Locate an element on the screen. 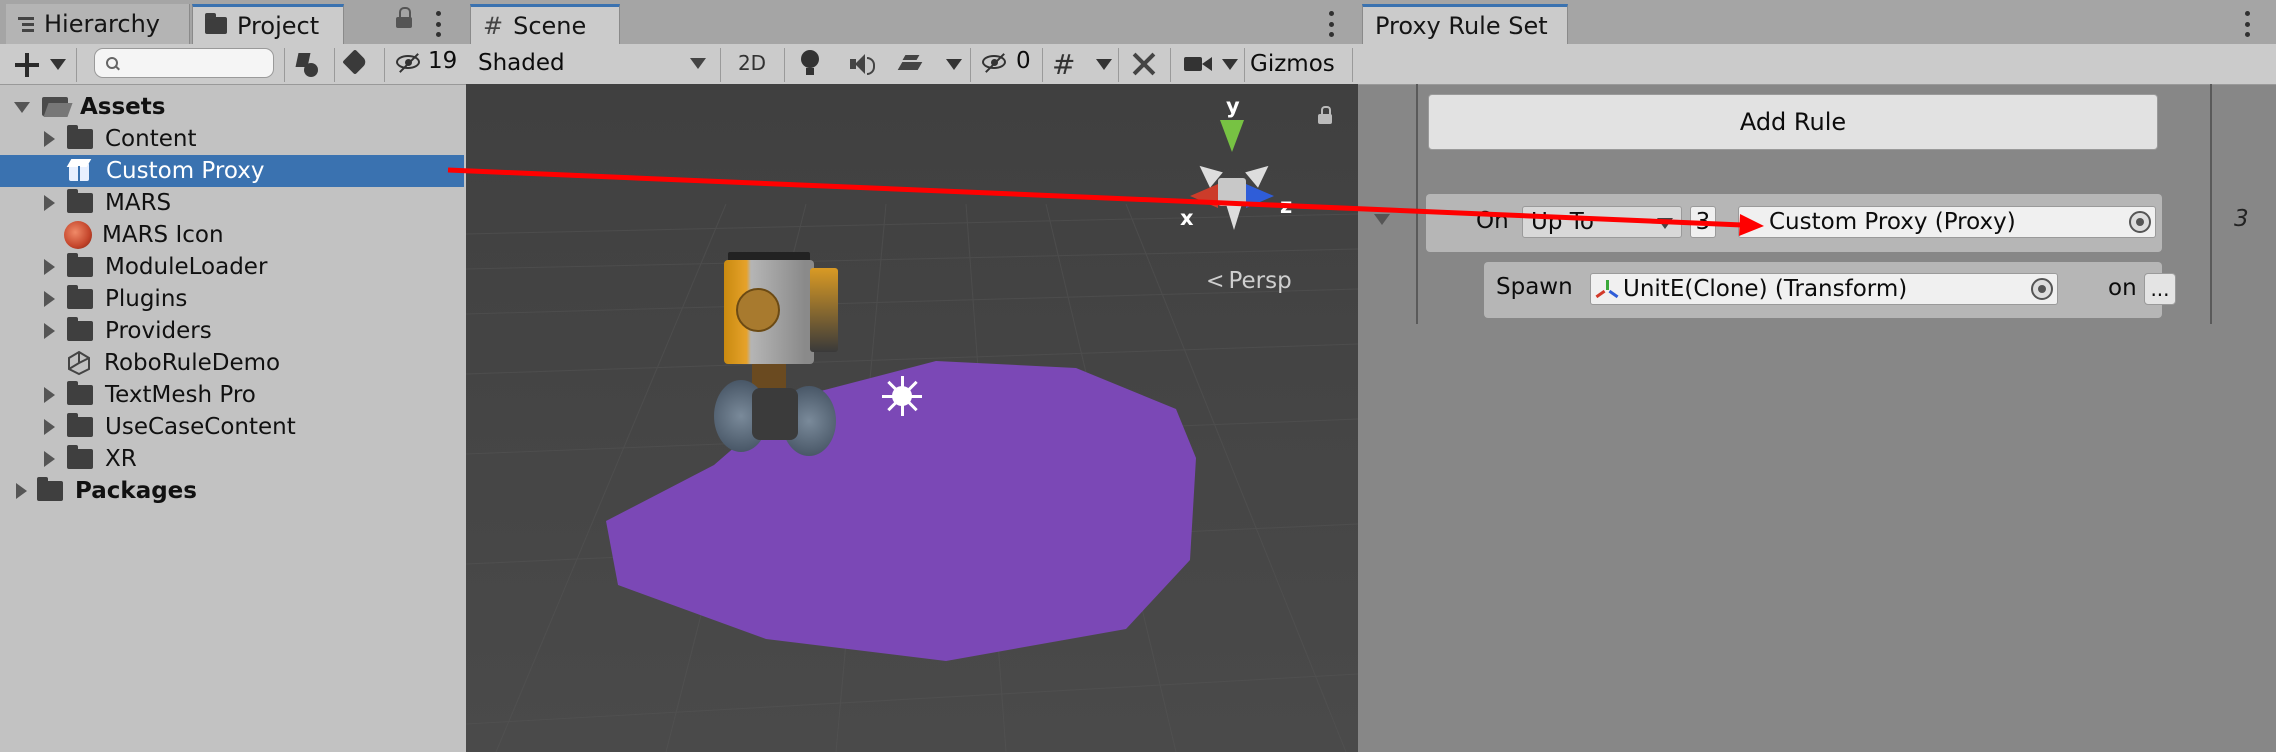 The width and height of the screenshot is (2276, 752). gizmos-button: Gizmos is located at coordinates (1292, 64).